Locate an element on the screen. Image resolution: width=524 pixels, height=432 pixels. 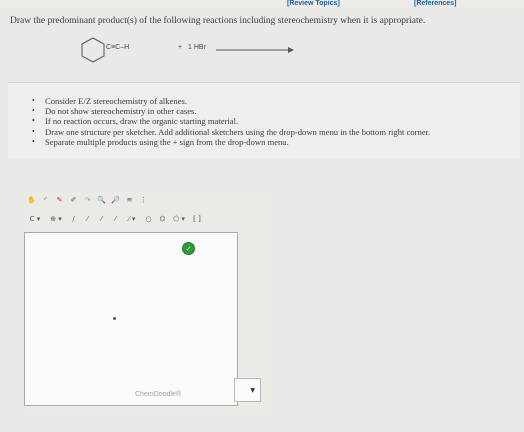
check-icon: ✓ is located at coordinates (188, 248).